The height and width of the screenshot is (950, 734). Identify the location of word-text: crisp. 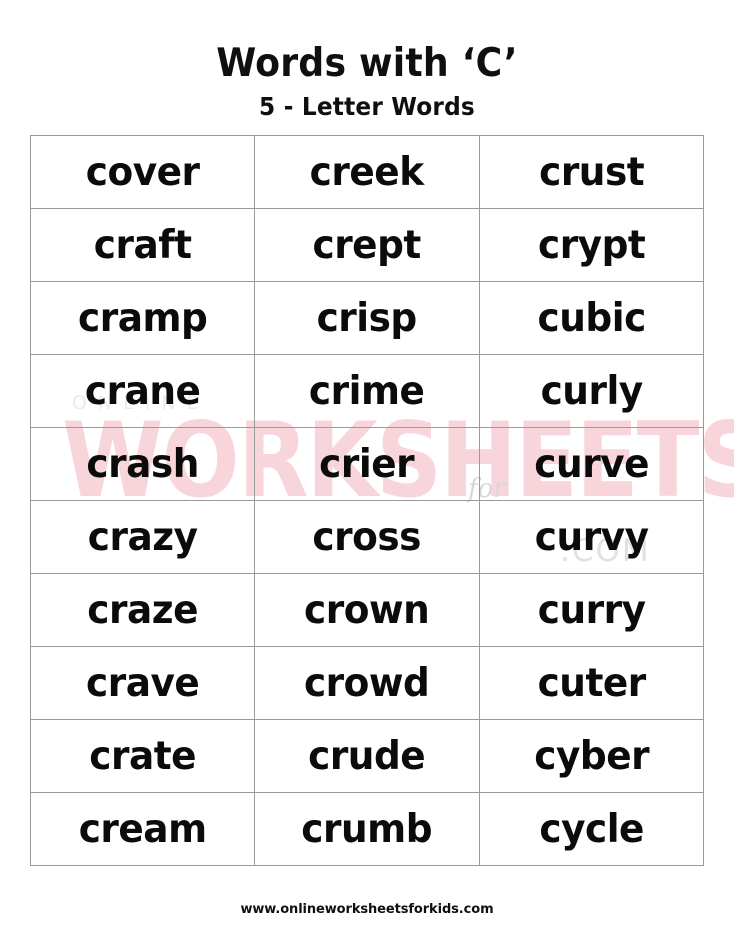
(367, 318).